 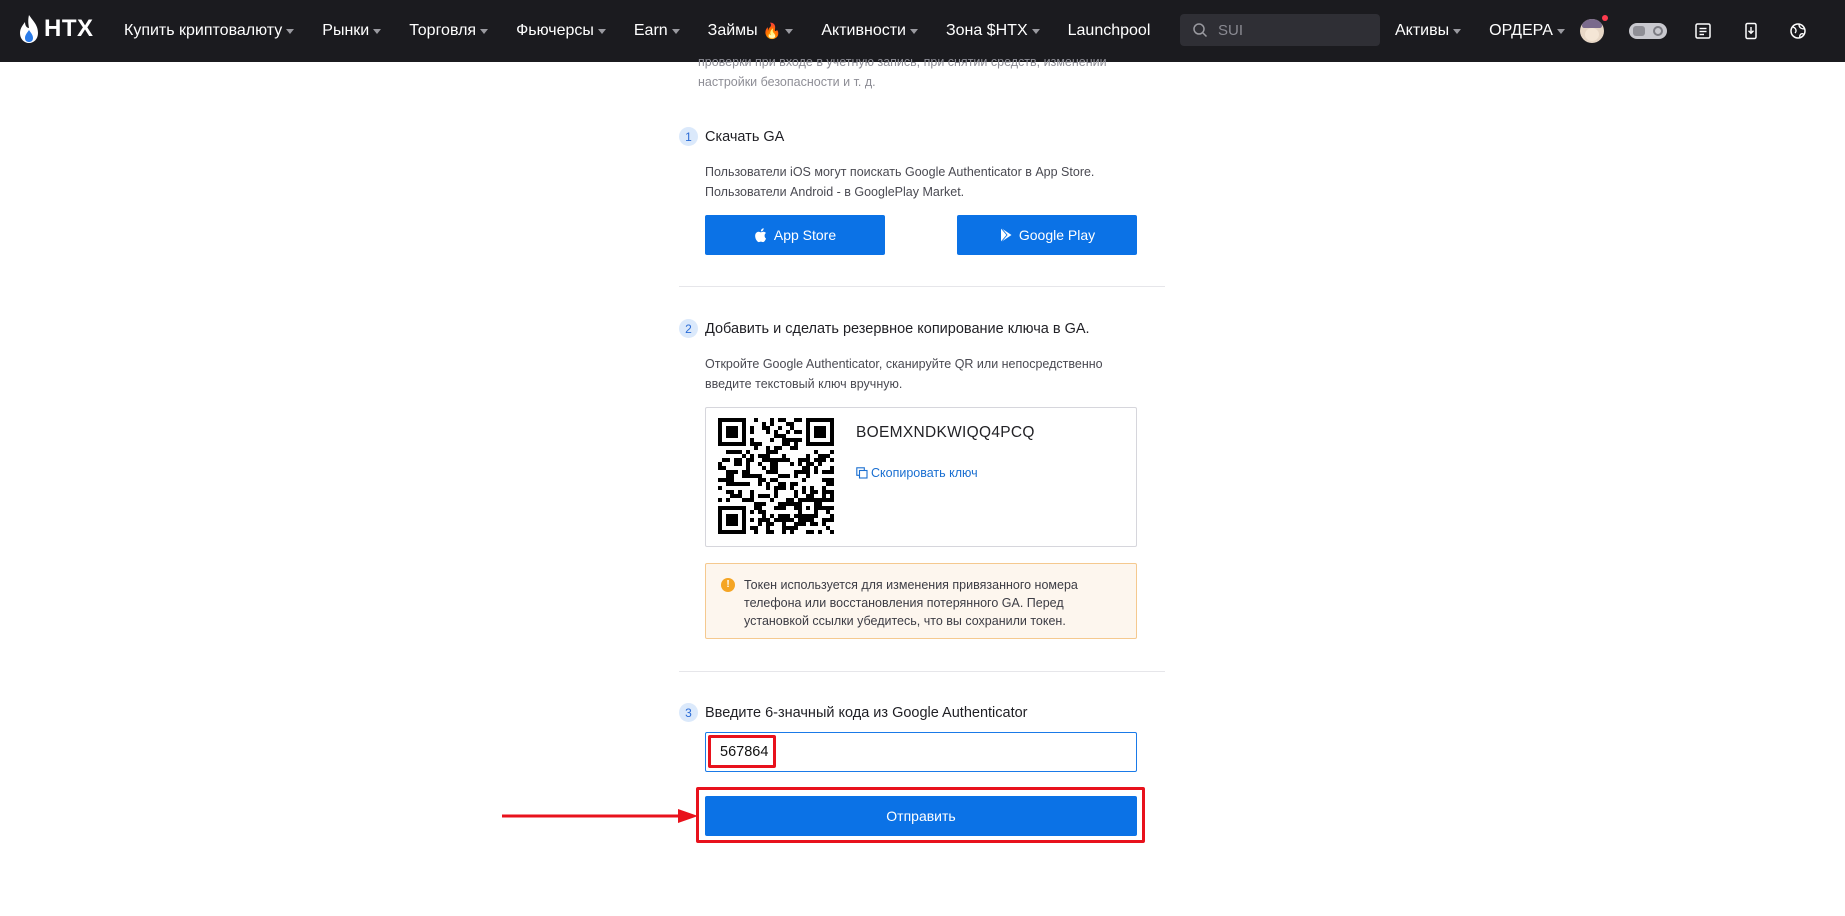 What do you see at coordinates (776, 476) in the screenshot?
I see `qr-code-image` at bounding box center [776, 476].